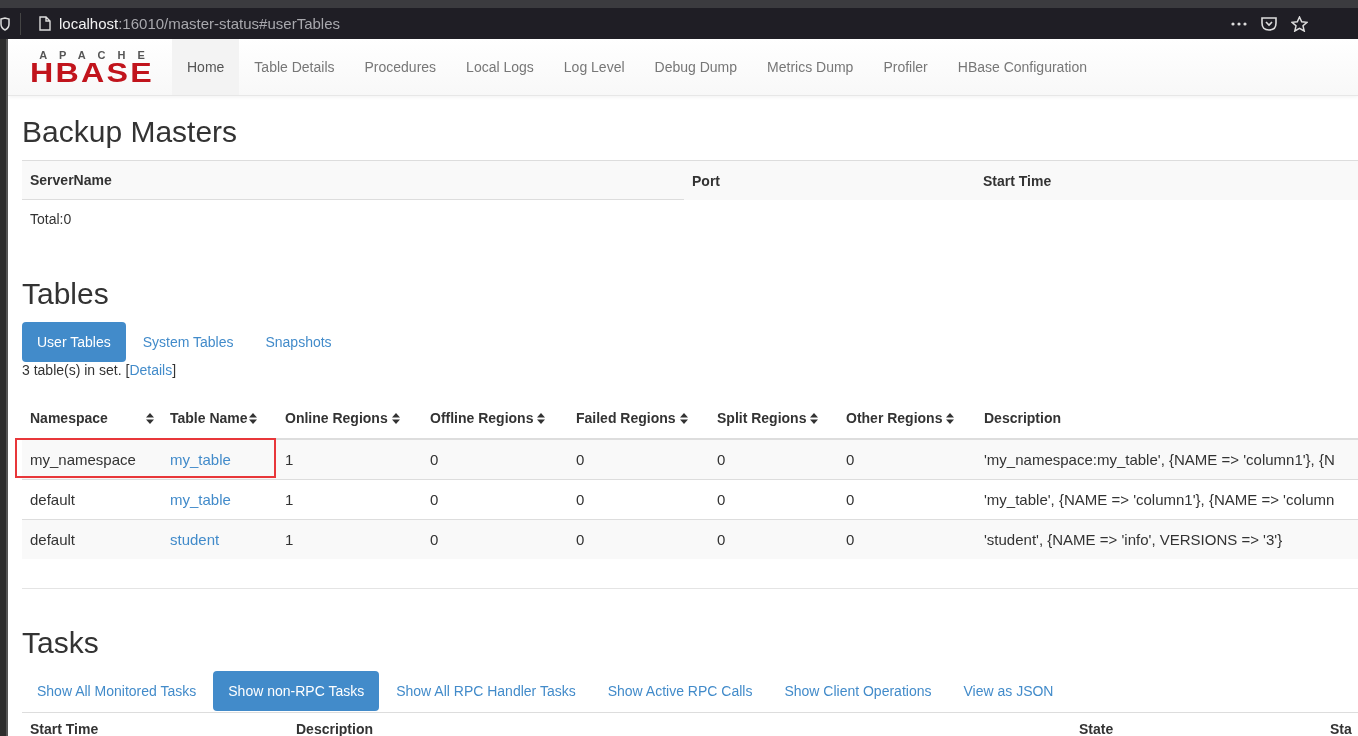 Image resolution: width=1358 pixels, height=736 pixels. What do you see at coordinates (638, 418) in the screenshot?
I see `table-header-cell: Failed Regions` at bounding box center [638, 418].